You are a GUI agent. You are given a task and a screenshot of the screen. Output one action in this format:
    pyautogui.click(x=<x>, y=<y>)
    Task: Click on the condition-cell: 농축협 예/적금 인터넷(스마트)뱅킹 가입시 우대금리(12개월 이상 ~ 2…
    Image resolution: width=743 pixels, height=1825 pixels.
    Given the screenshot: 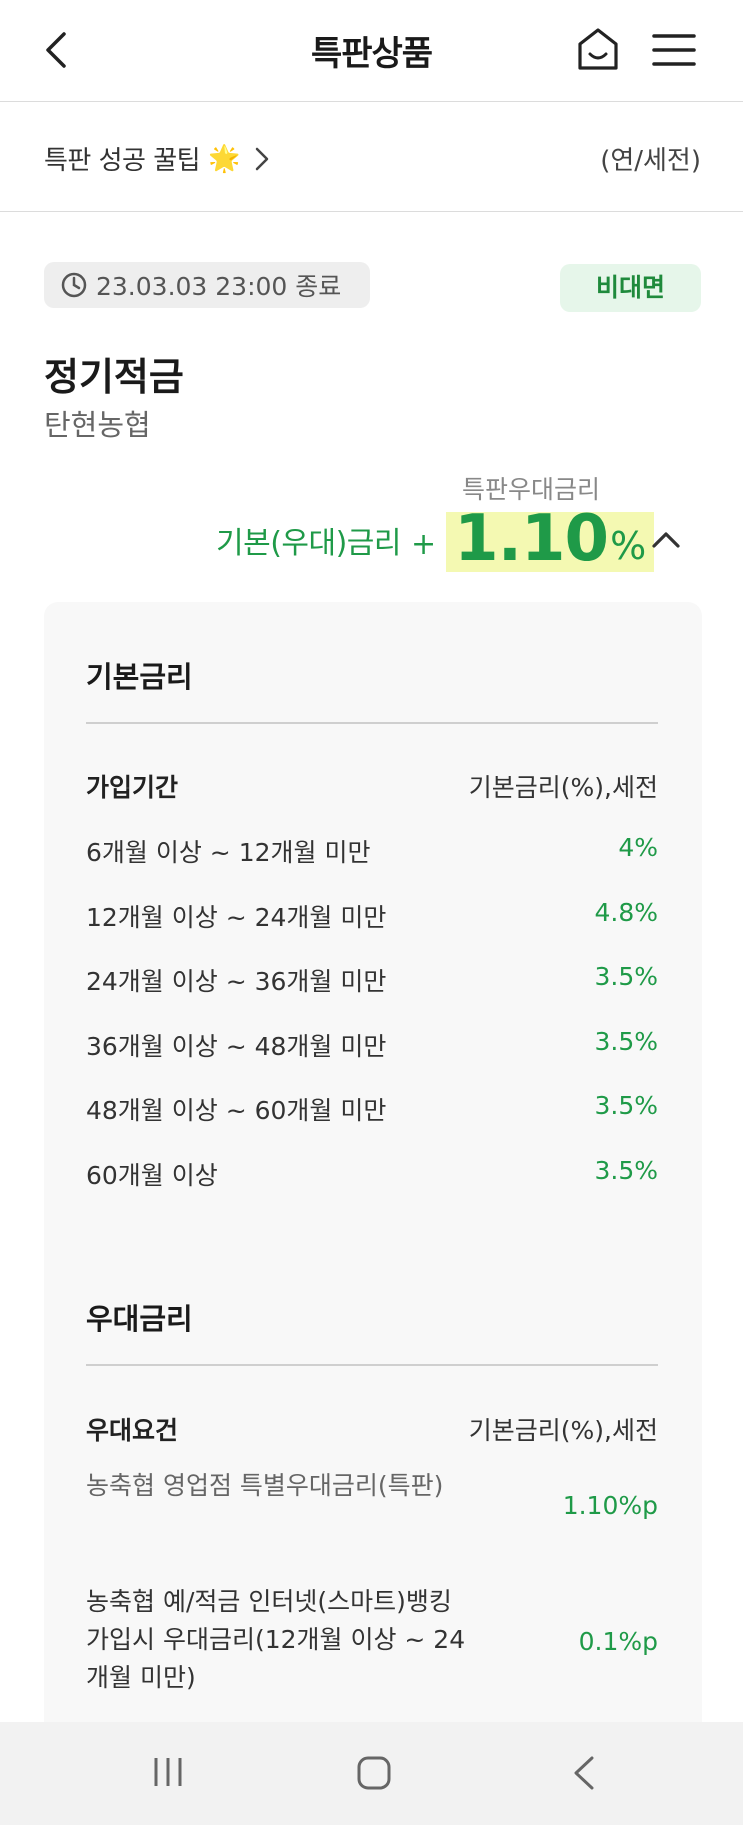 What is the action you would take?
    pyautogui.click(x=276, y=1639)
    